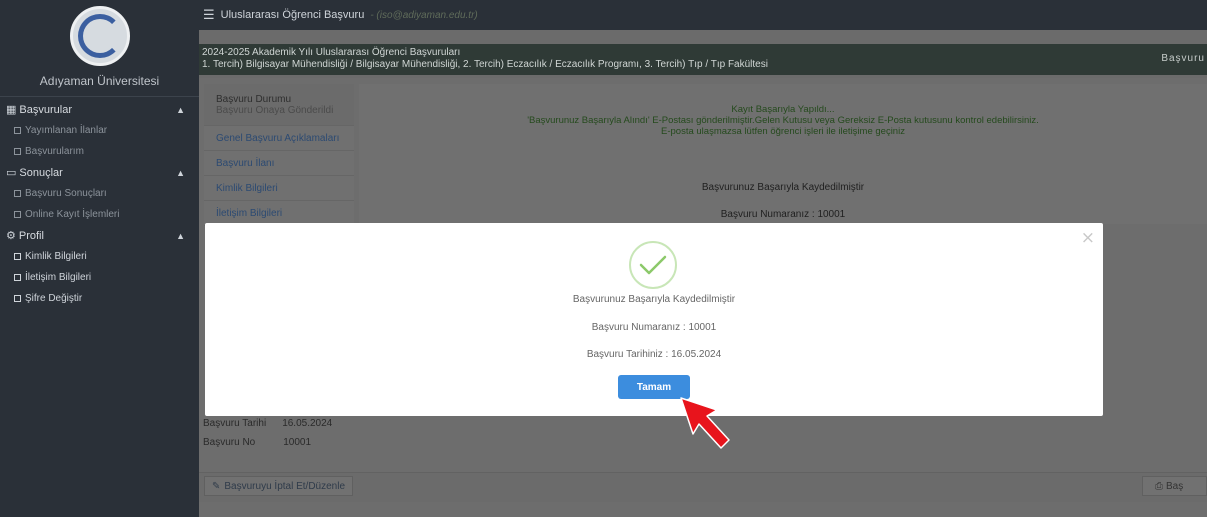  What do you see at coordinates (424, 15) in the screenshot?
I see `contact-email: - (iso@adiyaman.edu.tr)` at bounding box center [424, 15].